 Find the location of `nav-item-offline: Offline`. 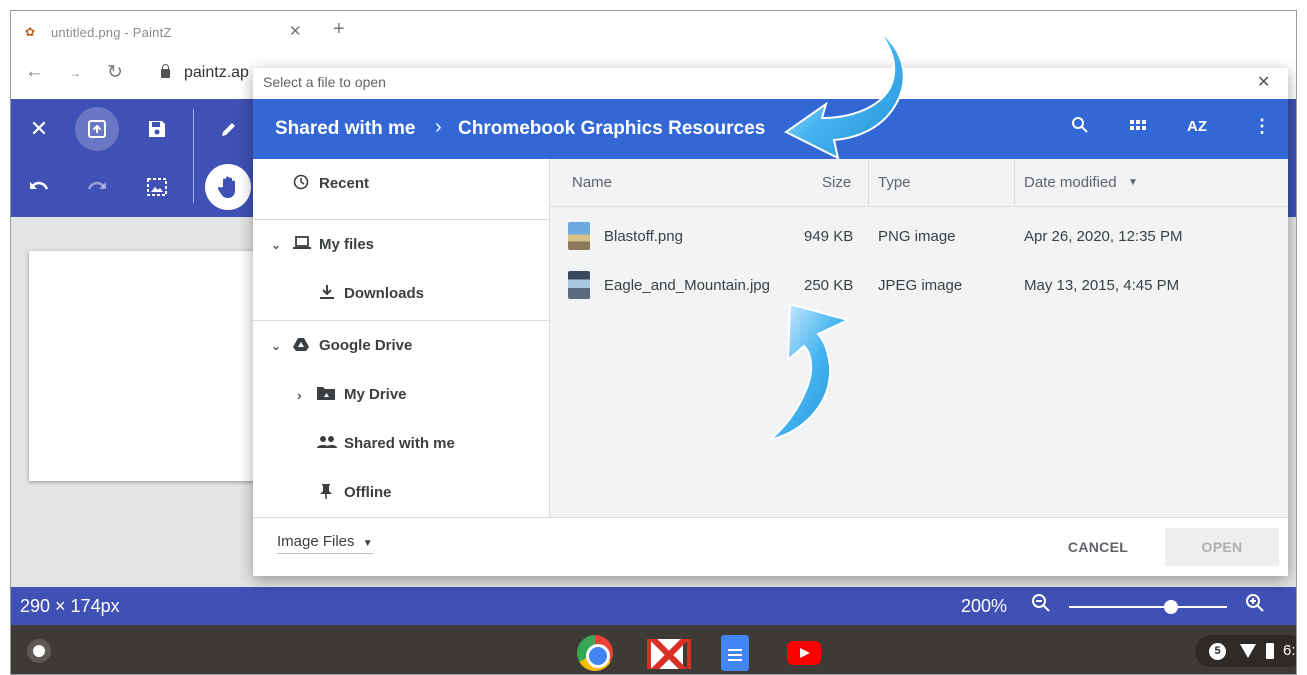

nav-item-offline: Offline is located at coordinates (401, 492).